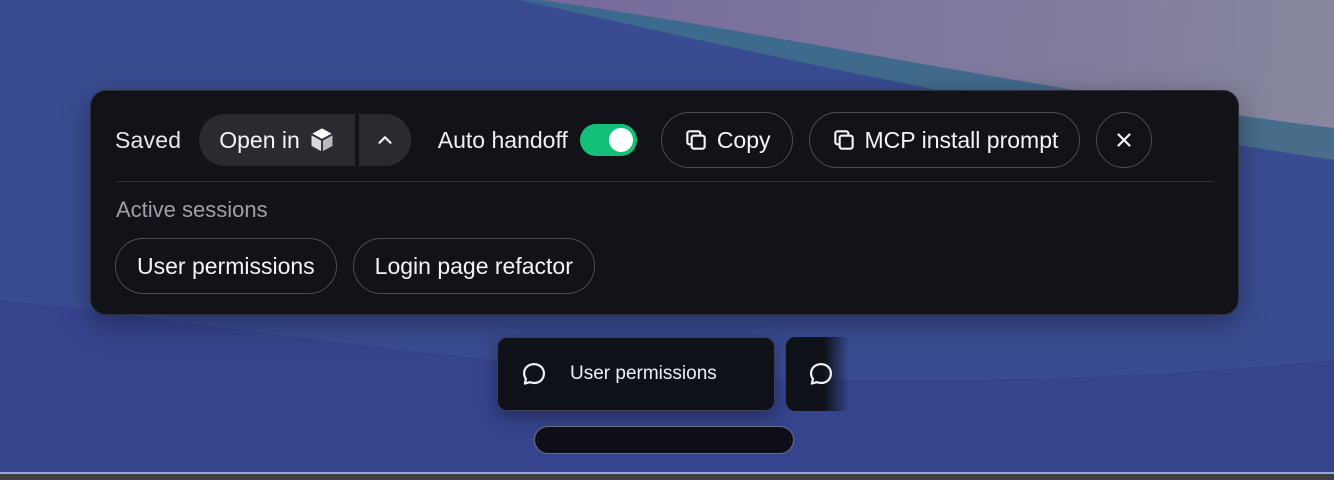  I want to click on dock-card-label: User permissions, so click(643, 373).